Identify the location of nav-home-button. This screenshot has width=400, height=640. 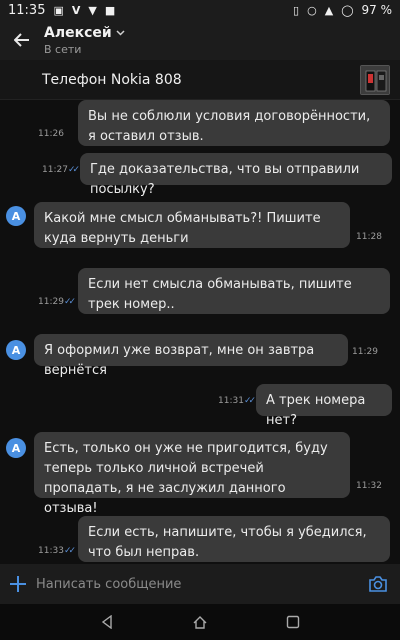
(200, 622).